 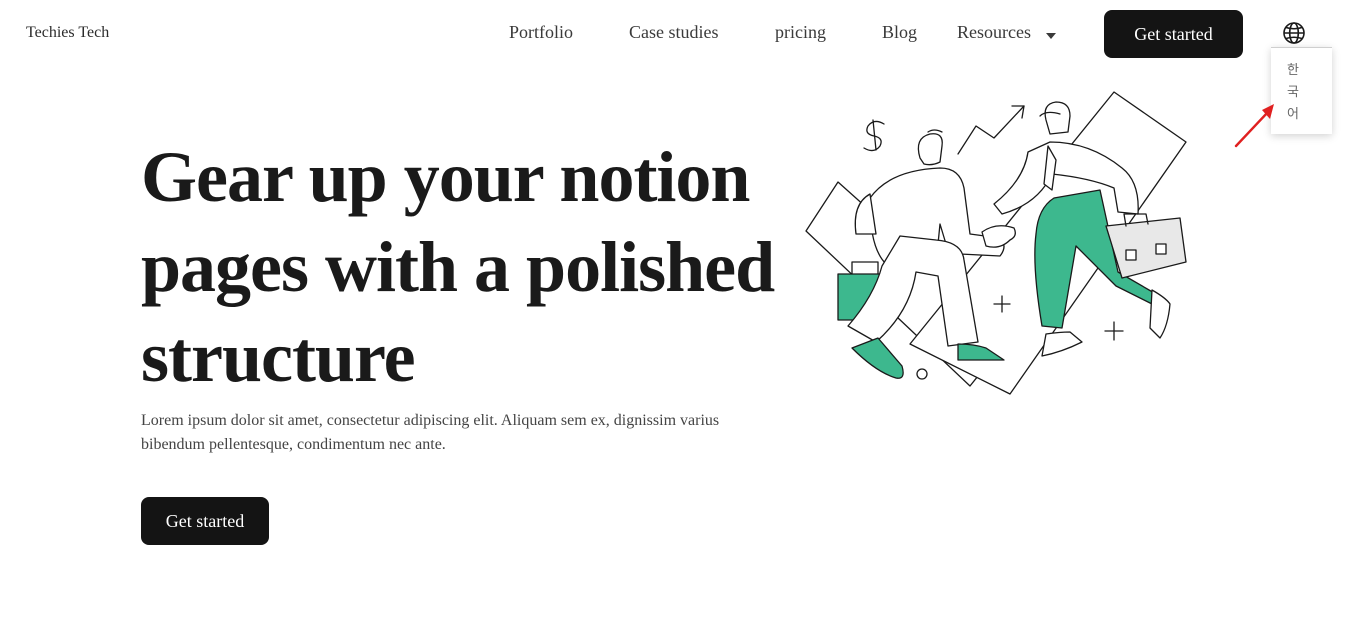 What do you see at coordinates (1254, 126) in the screenshot?
I see `red-arrow-icon` at bounding box center [1254, 126].